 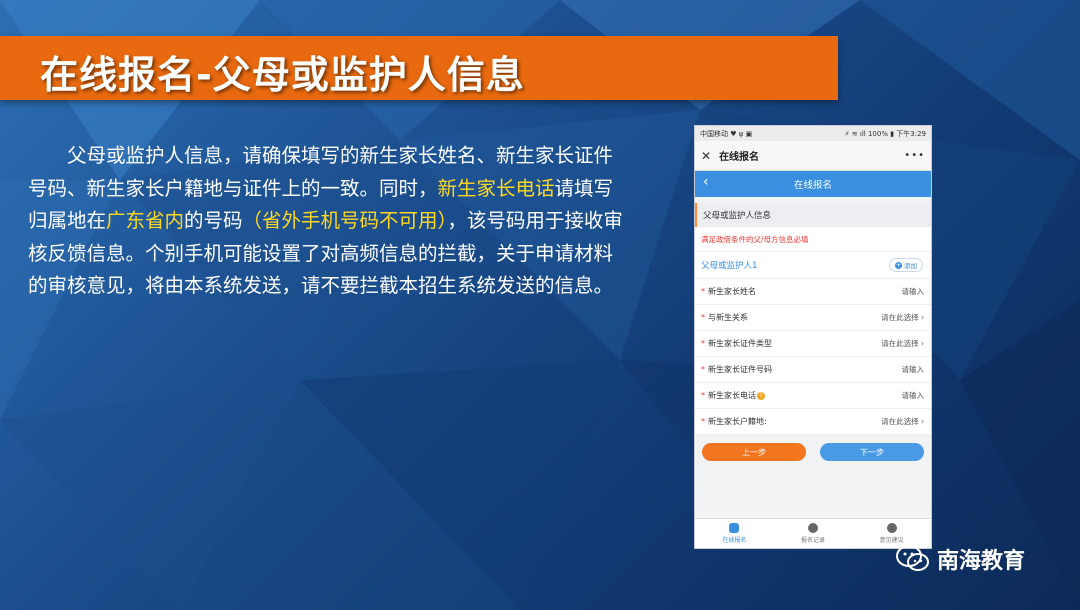 I want to click on prev-step-button: 上一步, so click(x=754, y=452).